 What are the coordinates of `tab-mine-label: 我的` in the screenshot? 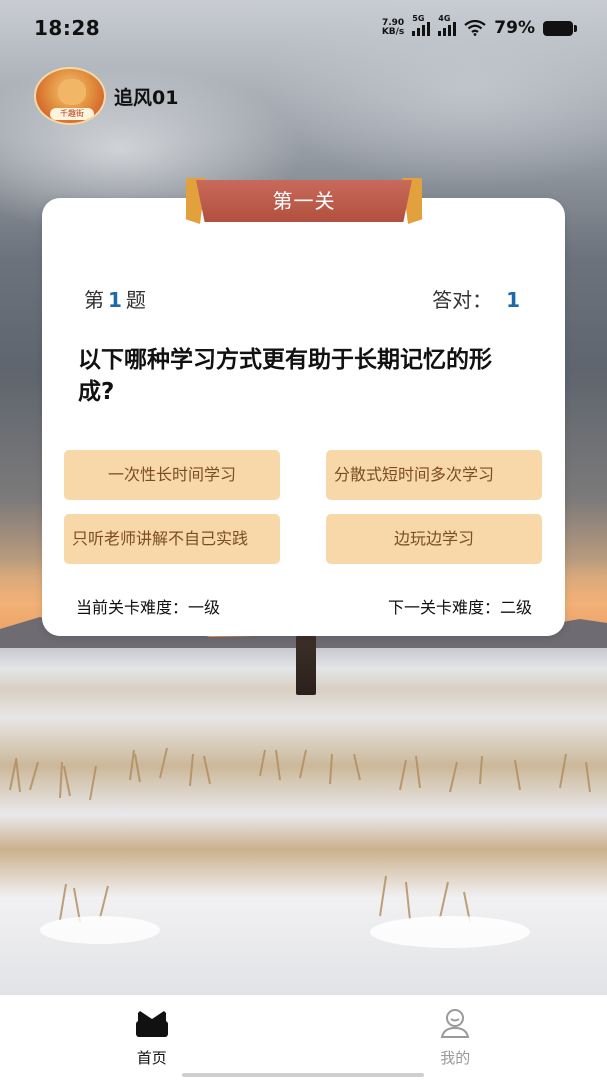 It's located at (455, 1058).